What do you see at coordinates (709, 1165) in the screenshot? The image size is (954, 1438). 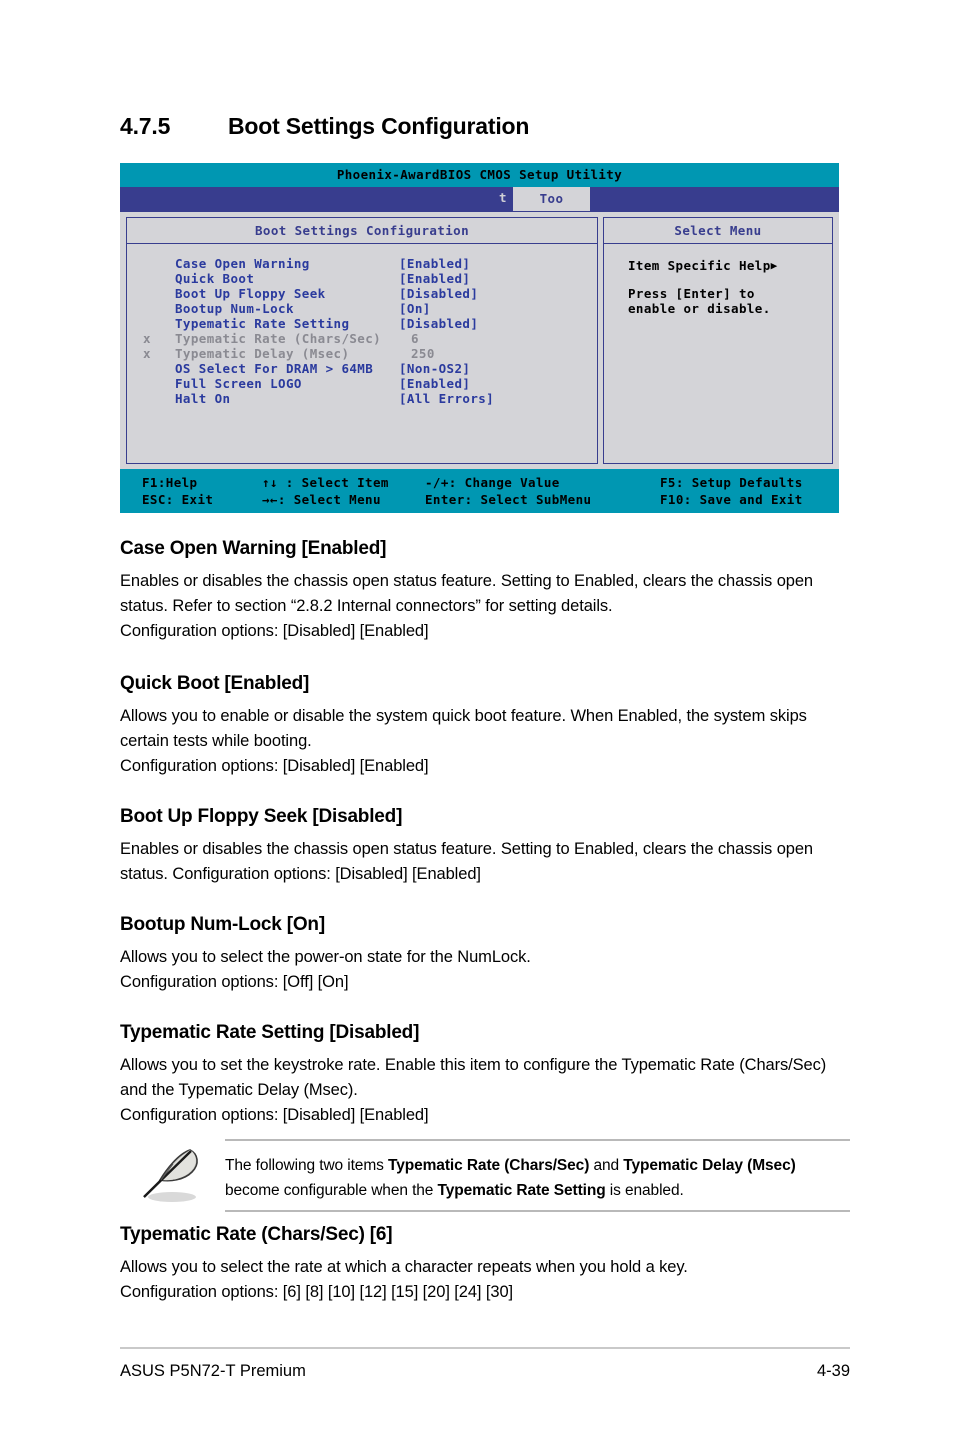 I see `note-emphasis: Typematic Delay (Msec)` at bounding box center [709, 1165].